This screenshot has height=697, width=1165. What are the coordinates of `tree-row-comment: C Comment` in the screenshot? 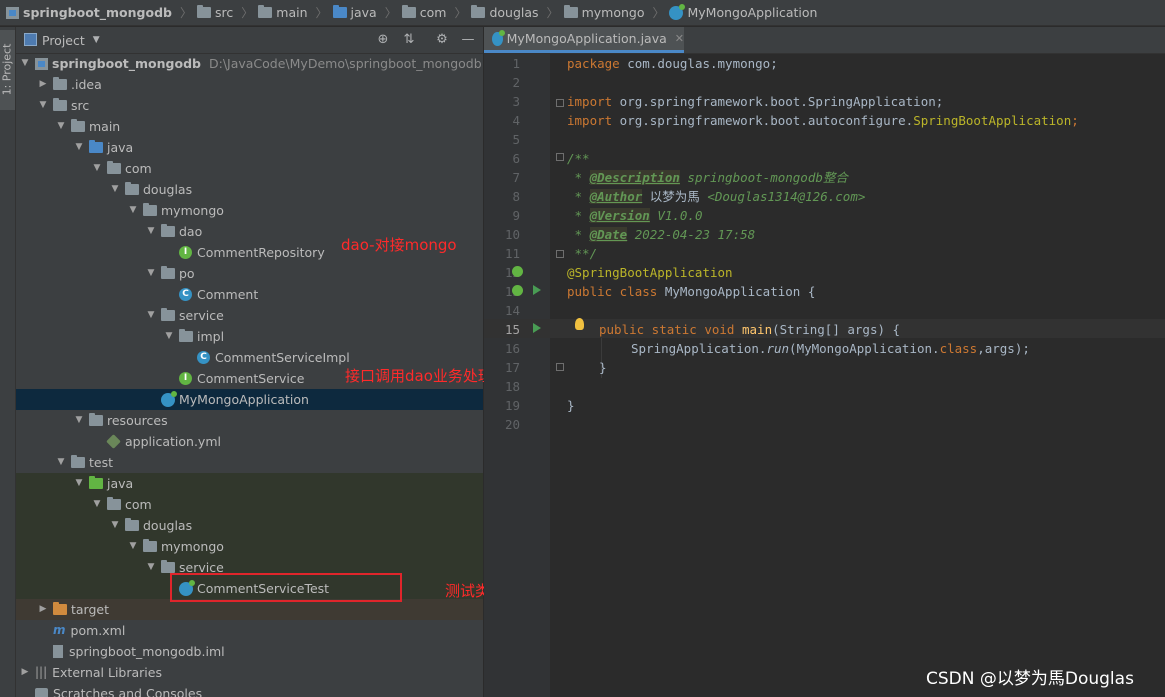 It's located at (249, 294).